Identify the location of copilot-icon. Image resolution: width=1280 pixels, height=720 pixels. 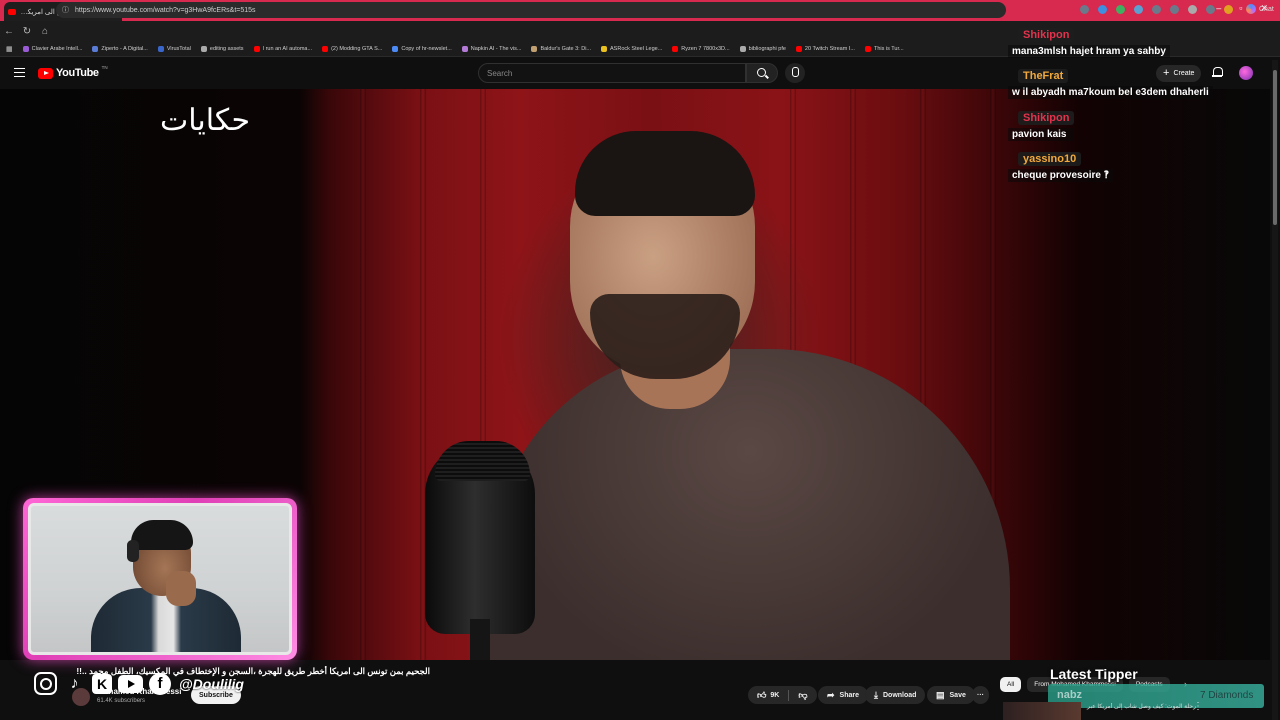
(1251, 9).